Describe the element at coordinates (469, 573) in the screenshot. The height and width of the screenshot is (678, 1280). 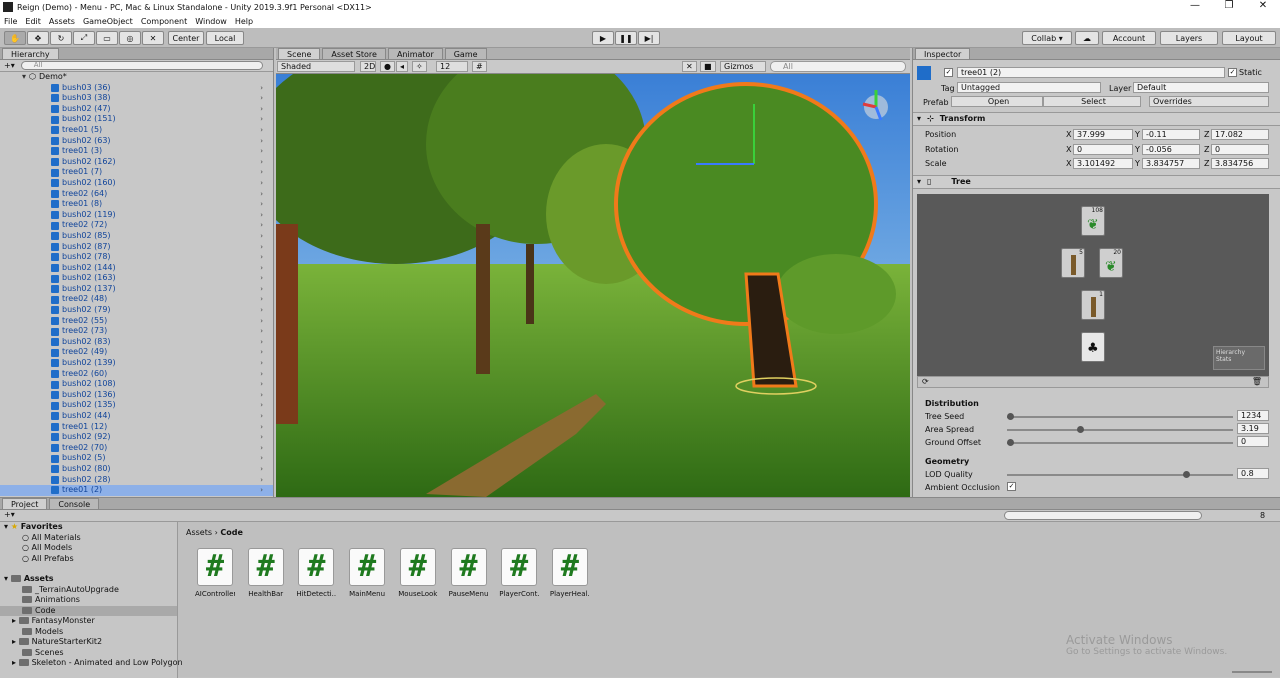
I see `script-asset: # PauseMenu` at that location.